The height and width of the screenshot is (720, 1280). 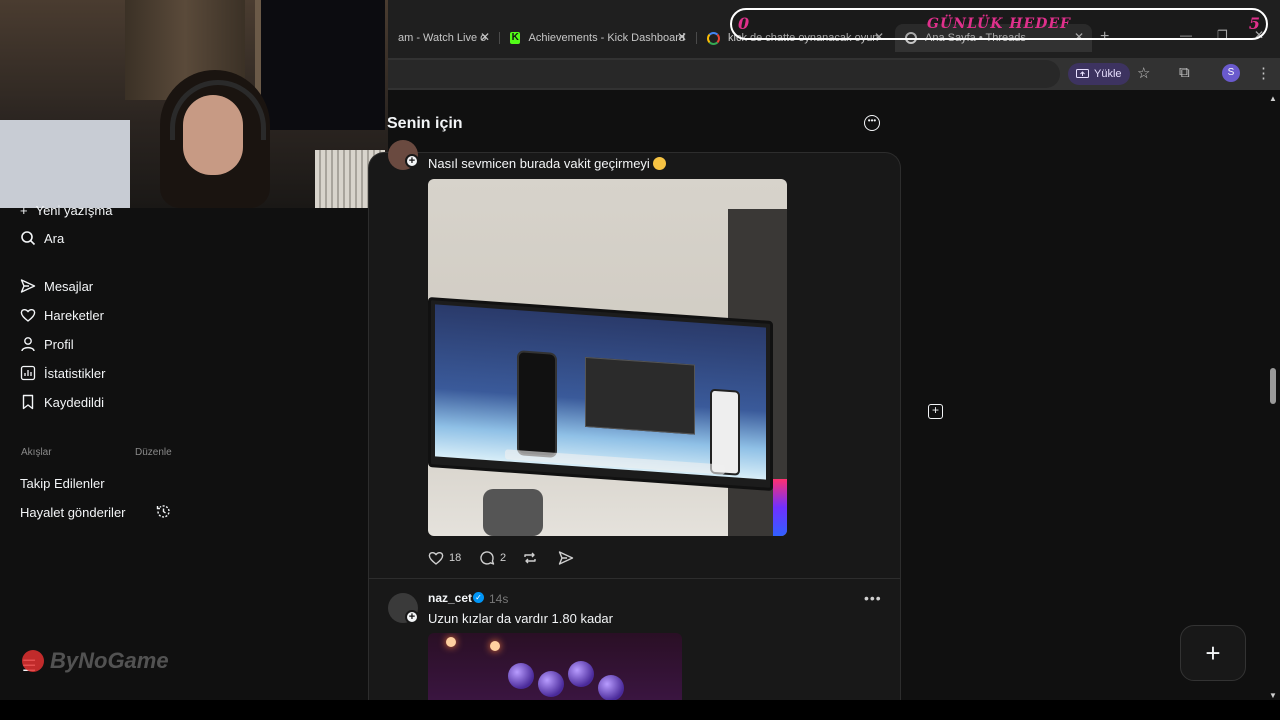 What do you see at coordinates (36, 452) in the screenshot?
I see `feeds-section-label: Akışlar` at bounding box center [36, 452].